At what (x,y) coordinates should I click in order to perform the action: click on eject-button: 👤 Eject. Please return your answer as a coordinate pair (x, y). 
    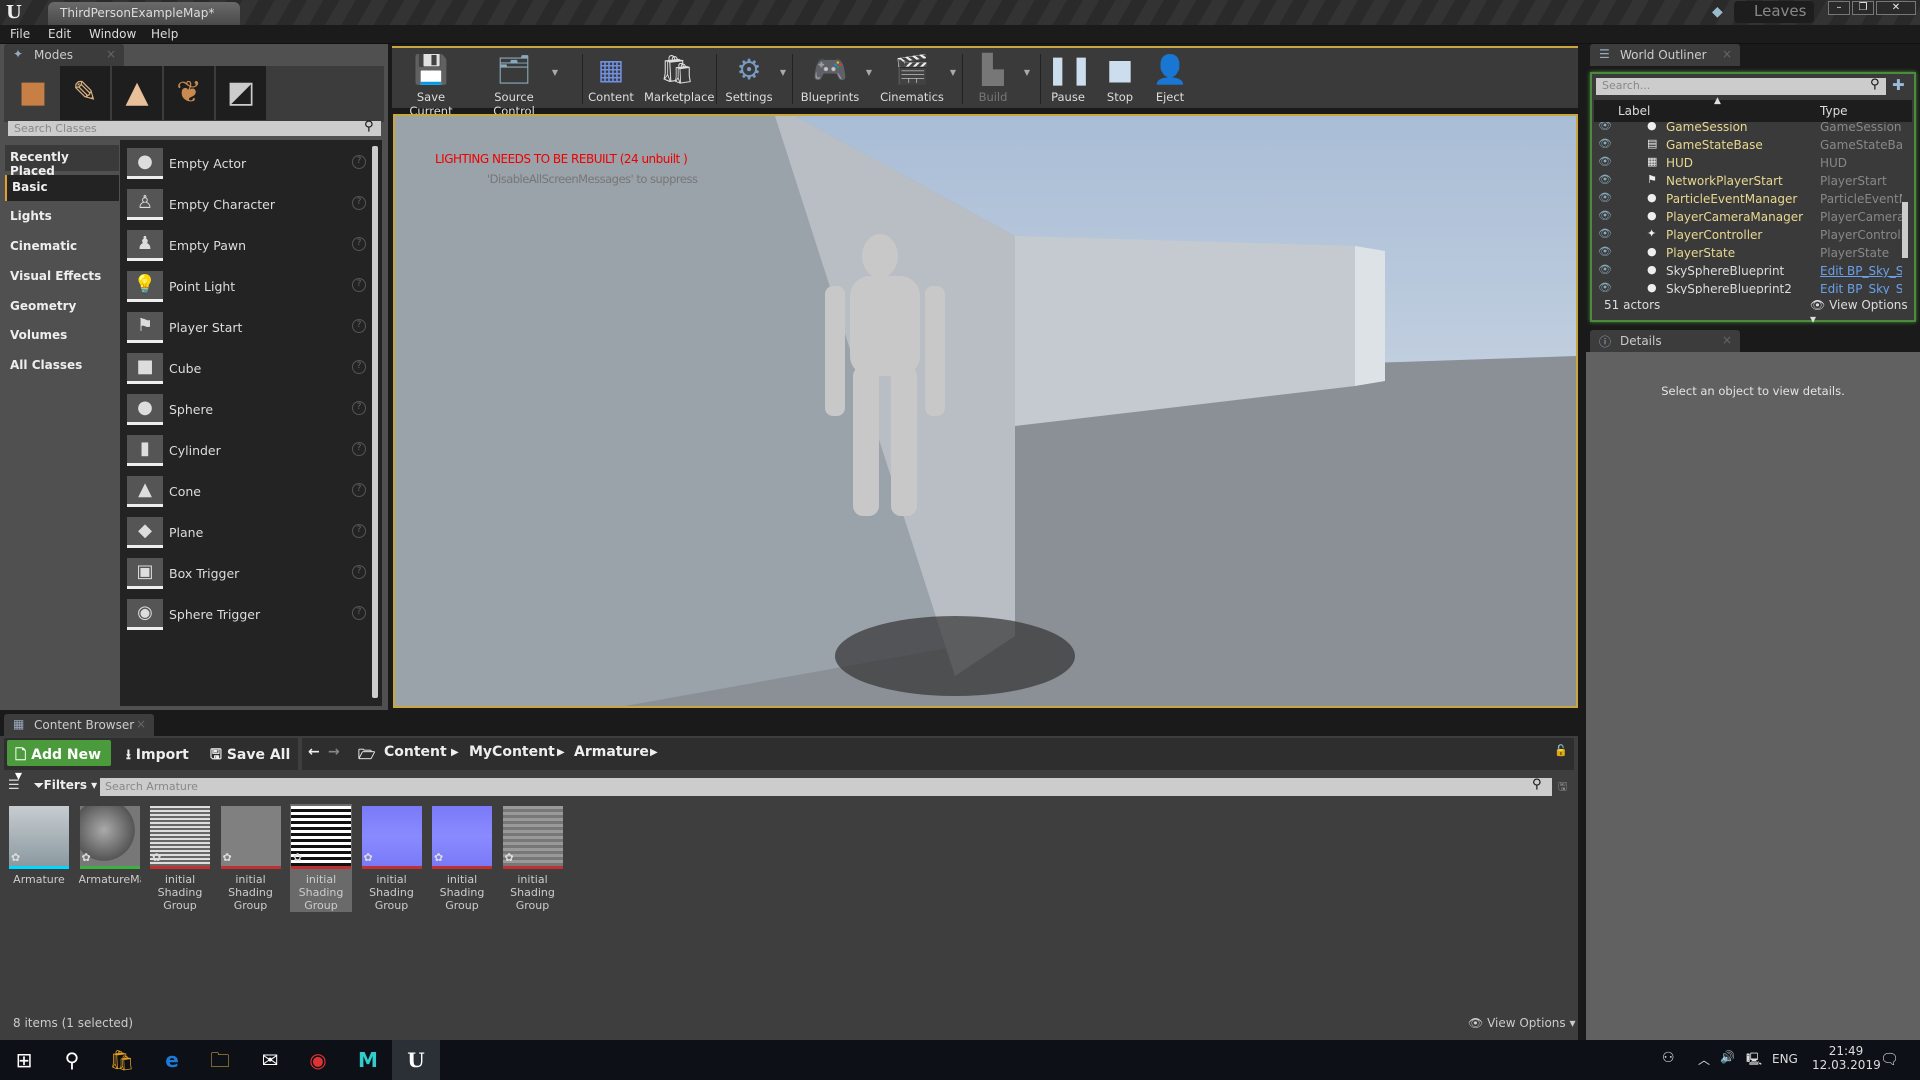
    Looking at the image, I should click on (1170, 77).